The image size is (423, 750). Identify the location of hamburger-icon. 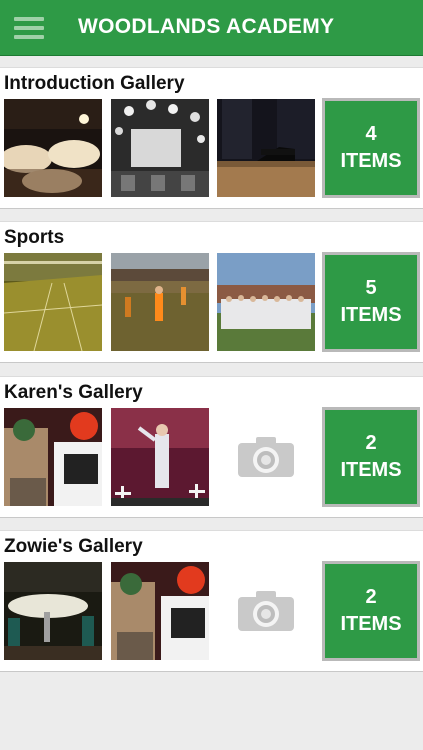
(29, 29).